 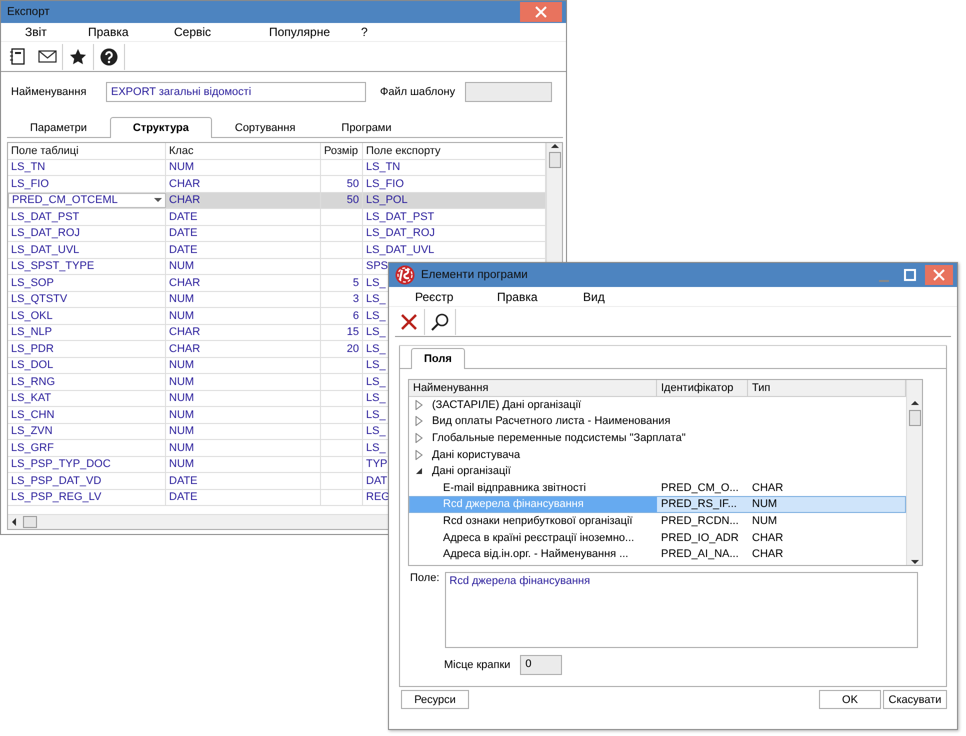 I want to click on table-row: LS_DAT_UVL DATE LS_DAT_UVL, so click(x=277, y=250).